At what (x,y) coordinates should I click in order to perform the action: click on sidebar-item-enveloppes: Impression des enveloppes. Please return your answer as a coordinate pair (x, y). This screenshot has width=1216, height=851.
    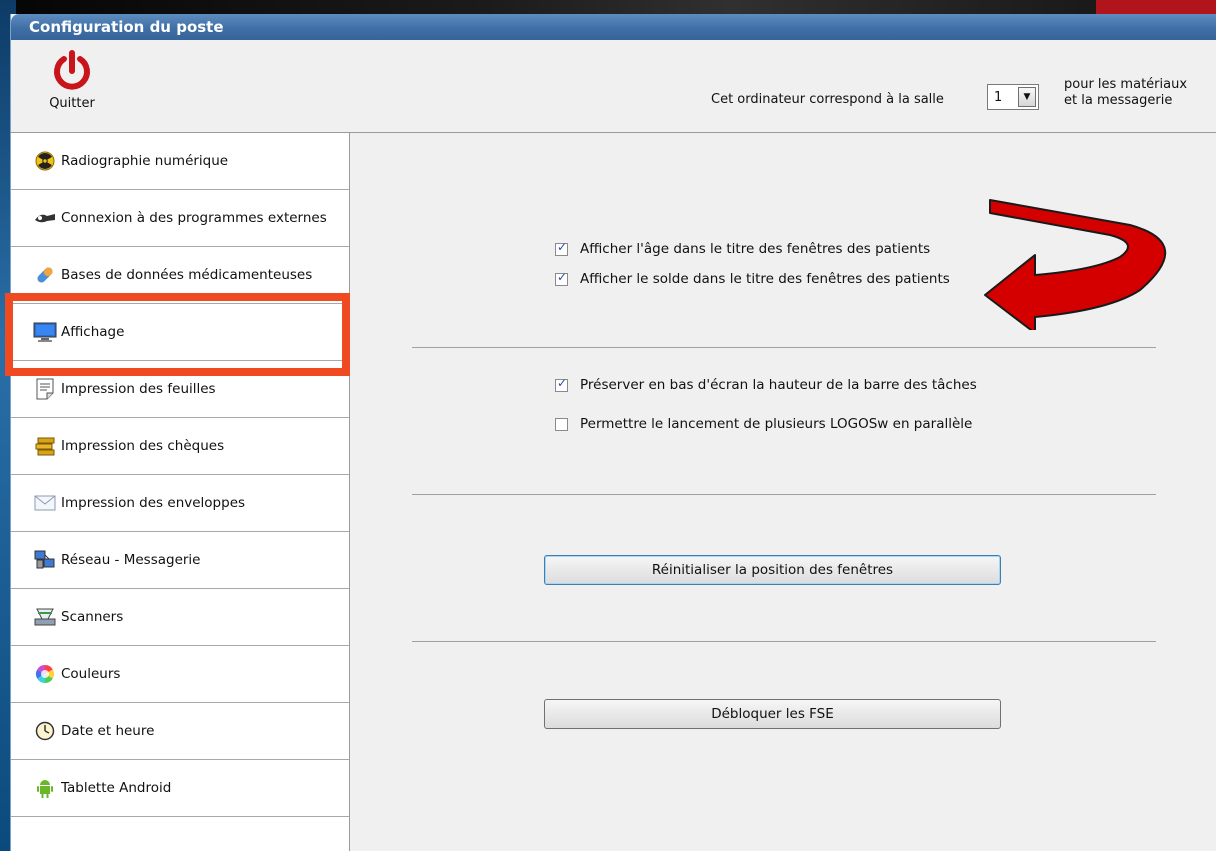
    Looking at the image, I should click on (180, 503).